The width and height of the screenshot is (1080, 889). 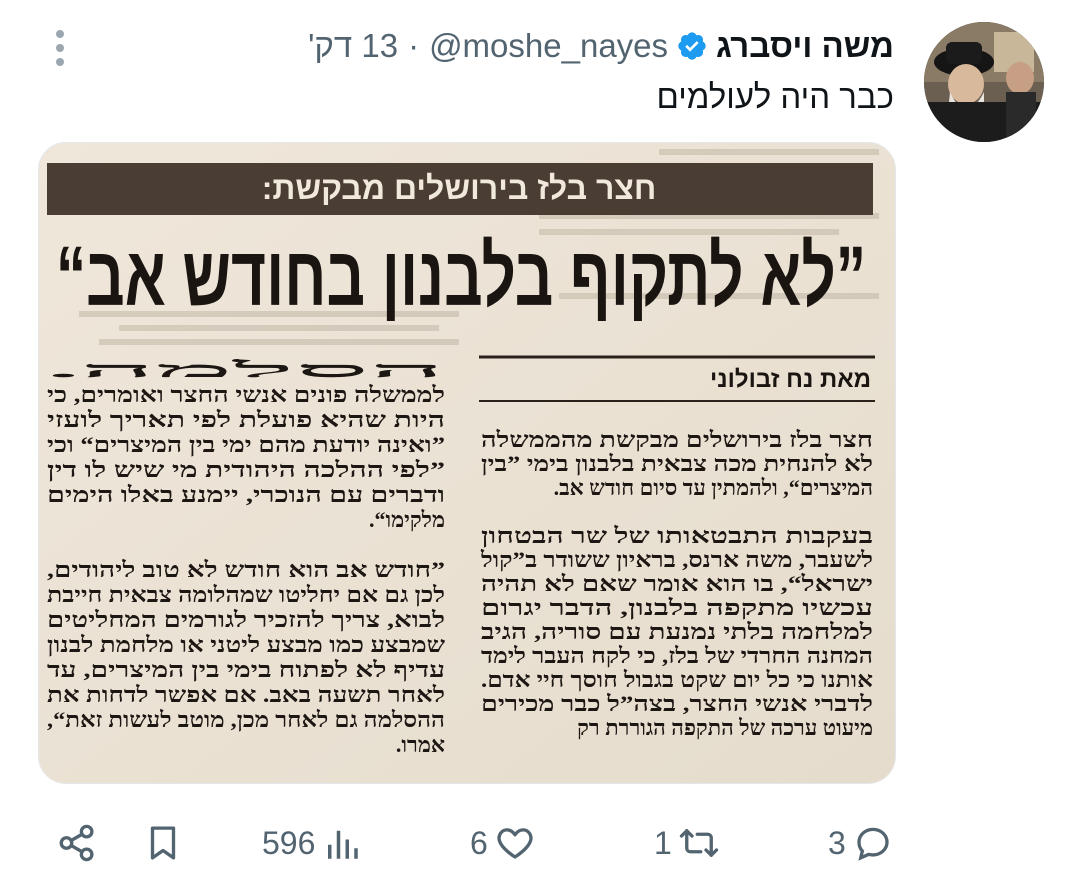 I want to click on share-icon, so click(x=76, y=843).